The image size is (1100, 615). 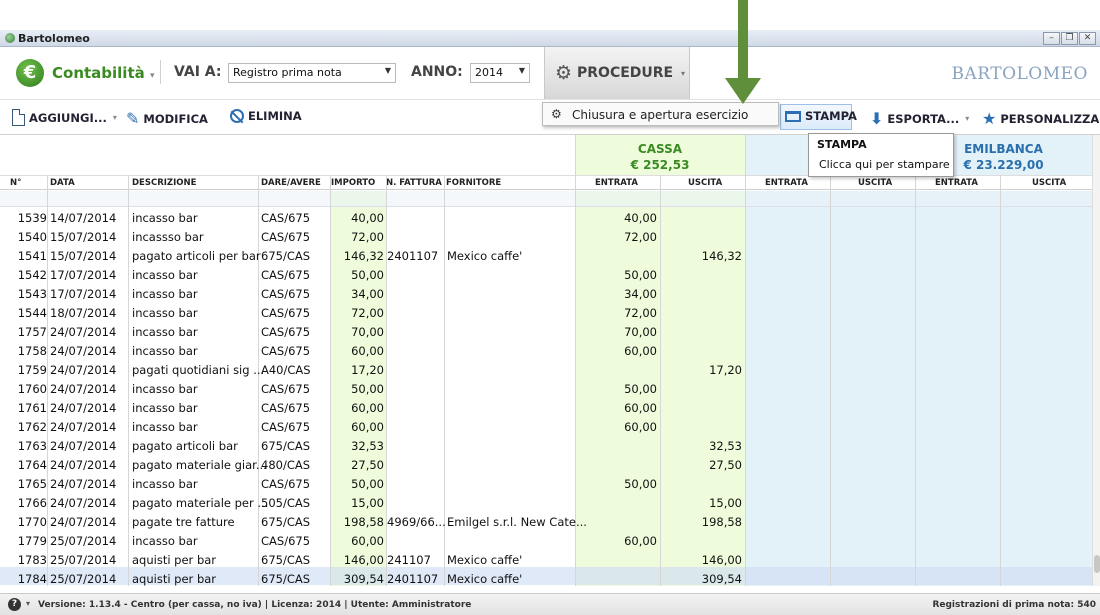 What do you see at coordinates (164, 183) in the screenshot?
I see `col-descrizione: DESCRIZIONE` at bounding box center [164, 183].